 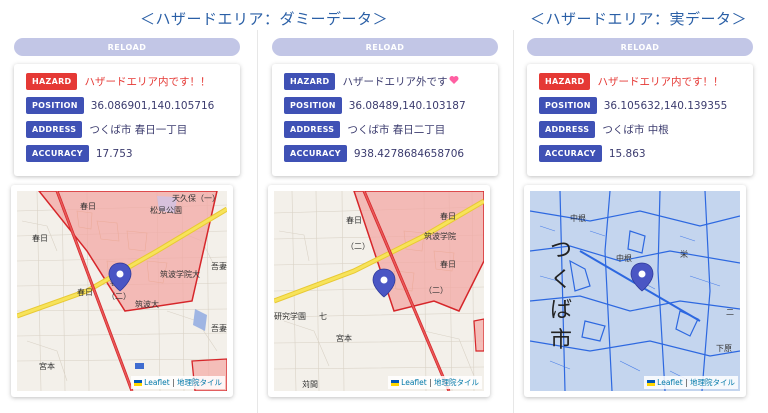 I want to click on accuracy-value: 938.4278684658706, so click(x=409, y=153).